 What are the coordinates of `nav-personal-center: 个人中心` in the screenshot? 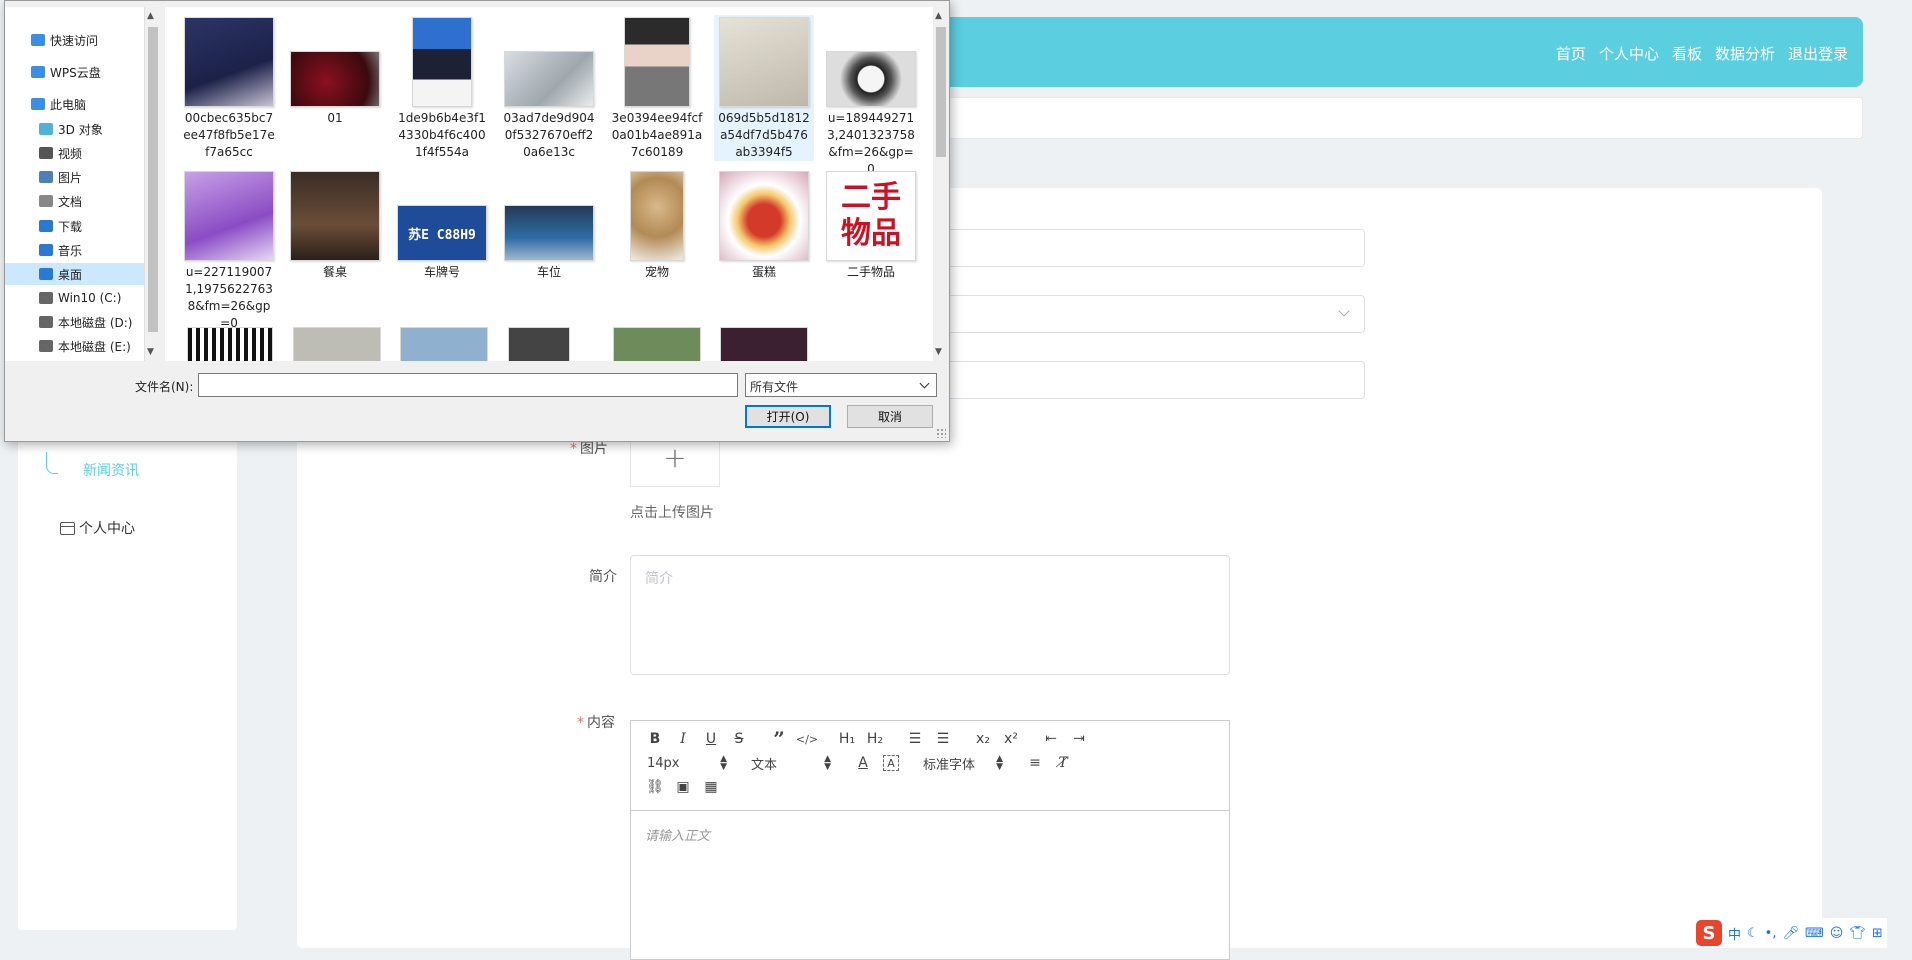 It's located at (1629, 53).